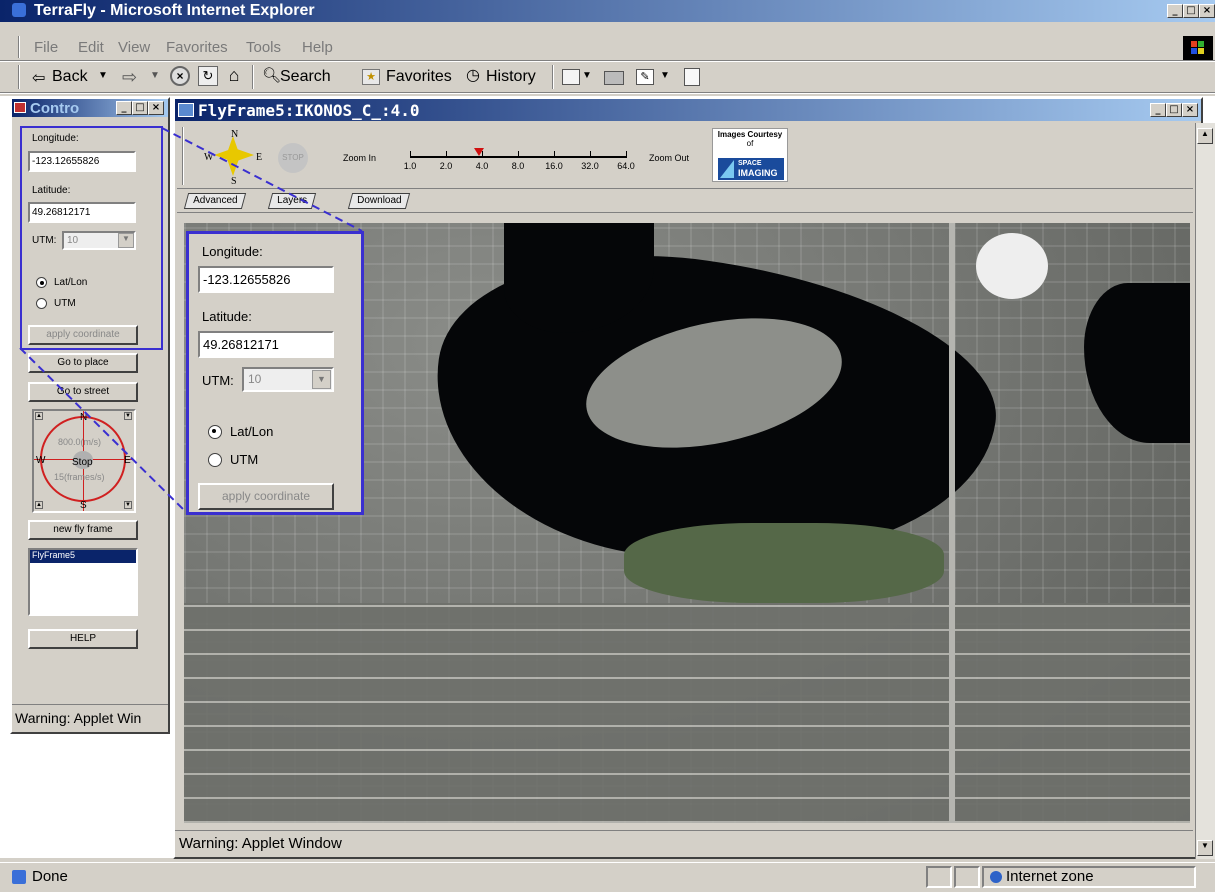 Image resolution: width=1215 pixels, height=892 pixels. I want to click on tab-layers: Layers, so click(292, 201).